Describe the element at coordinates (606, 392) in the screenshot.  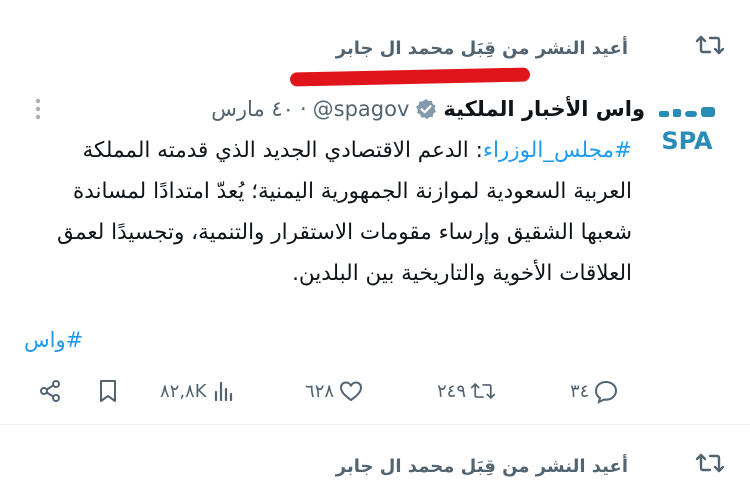
I see `reply-icon` at that location.